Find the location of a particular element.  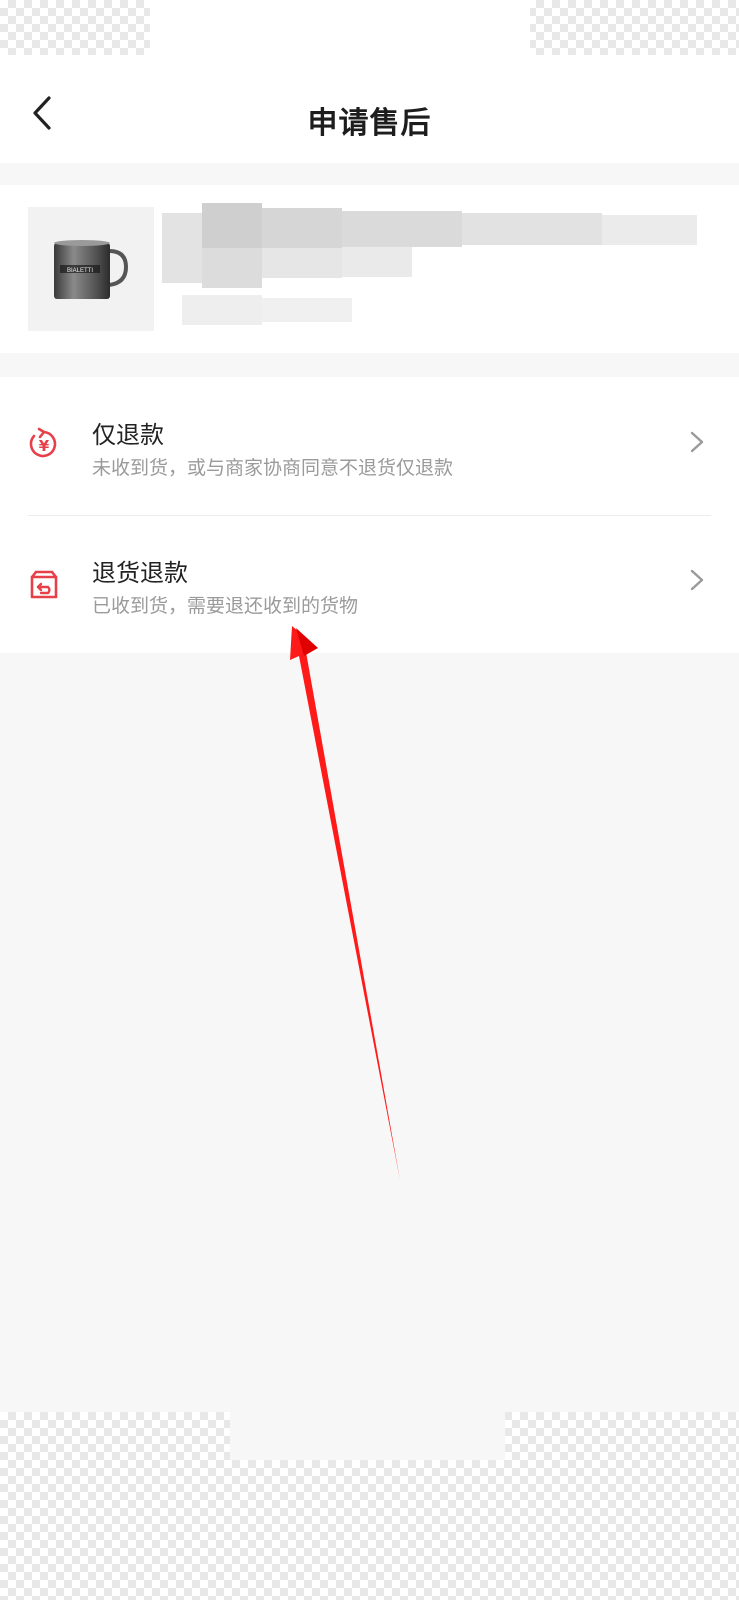

refund-yen-icon: ¥ is located at coordinates (43, 442).